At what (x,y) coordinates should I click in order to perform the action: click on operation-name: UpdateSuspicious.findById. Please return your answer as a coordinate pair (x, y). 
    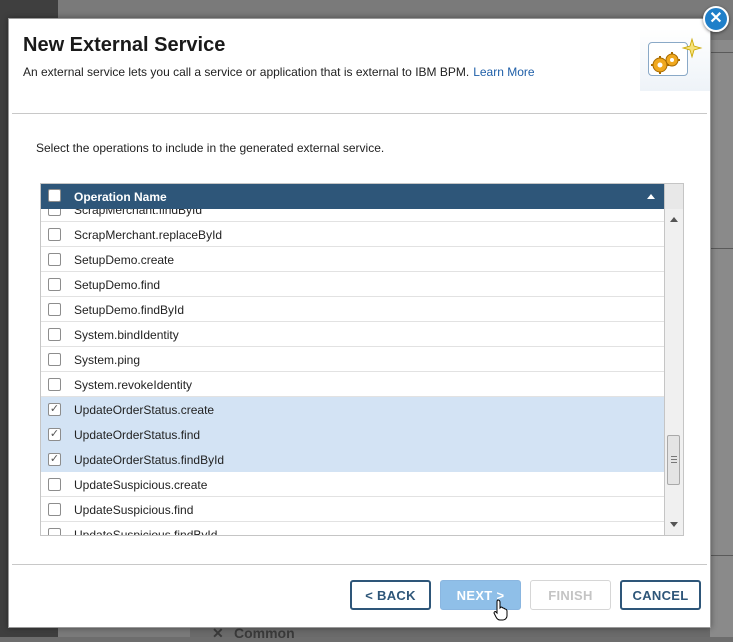
    Looking at the image, I should click on (146, 531).